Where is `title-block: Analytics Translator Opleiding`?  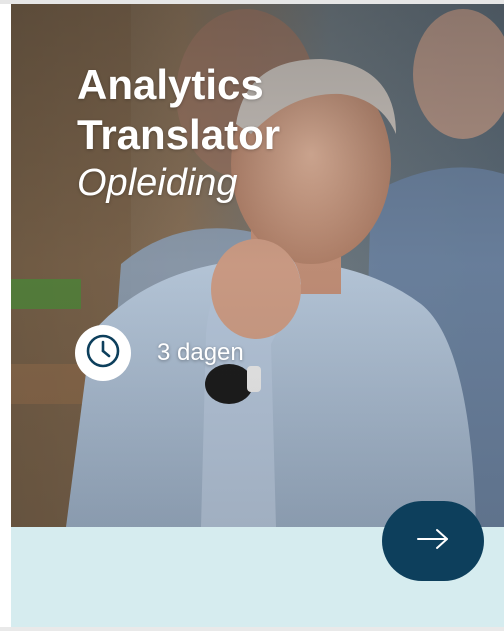
title-block: Analytics Translator Opleiding is located at coordinates (178, 133).